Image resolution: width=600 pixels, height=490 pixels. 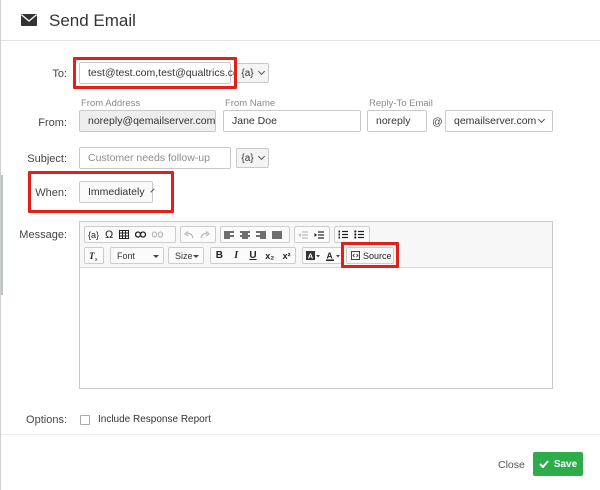 What do you see at coordinates (47, 159) in the screenshot?
I see `subject-label: Subject:` at bounding box center [47, 159].